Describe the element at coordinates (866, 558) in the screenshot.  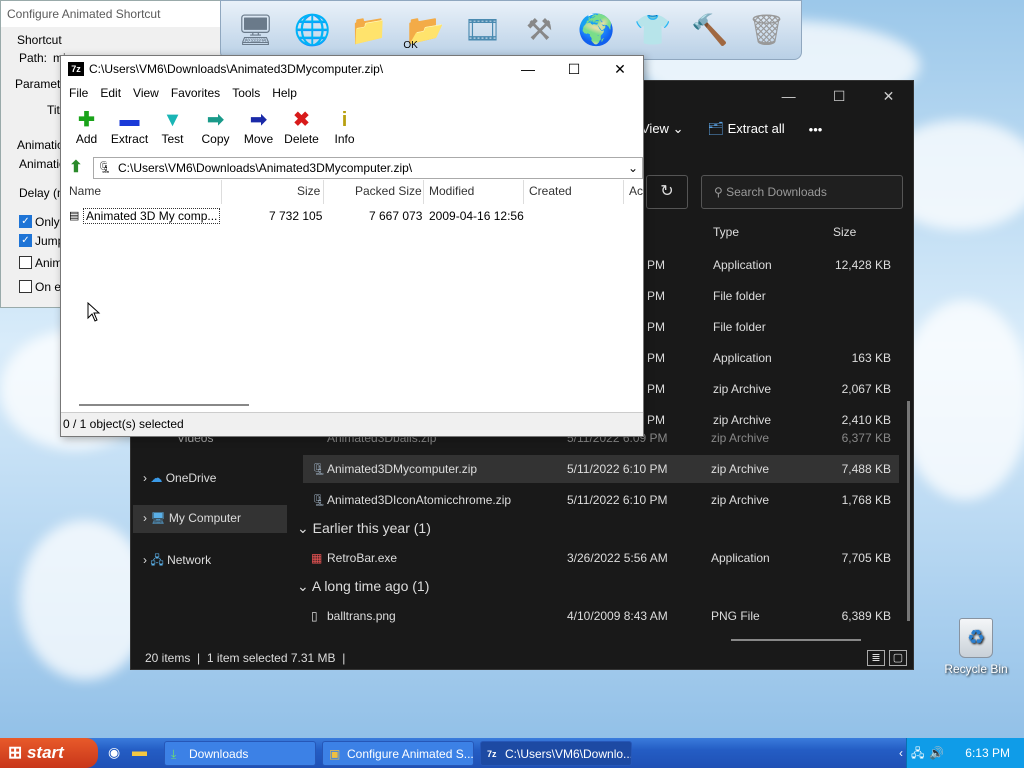
I see `file-size: 7,705 KB` at that location.